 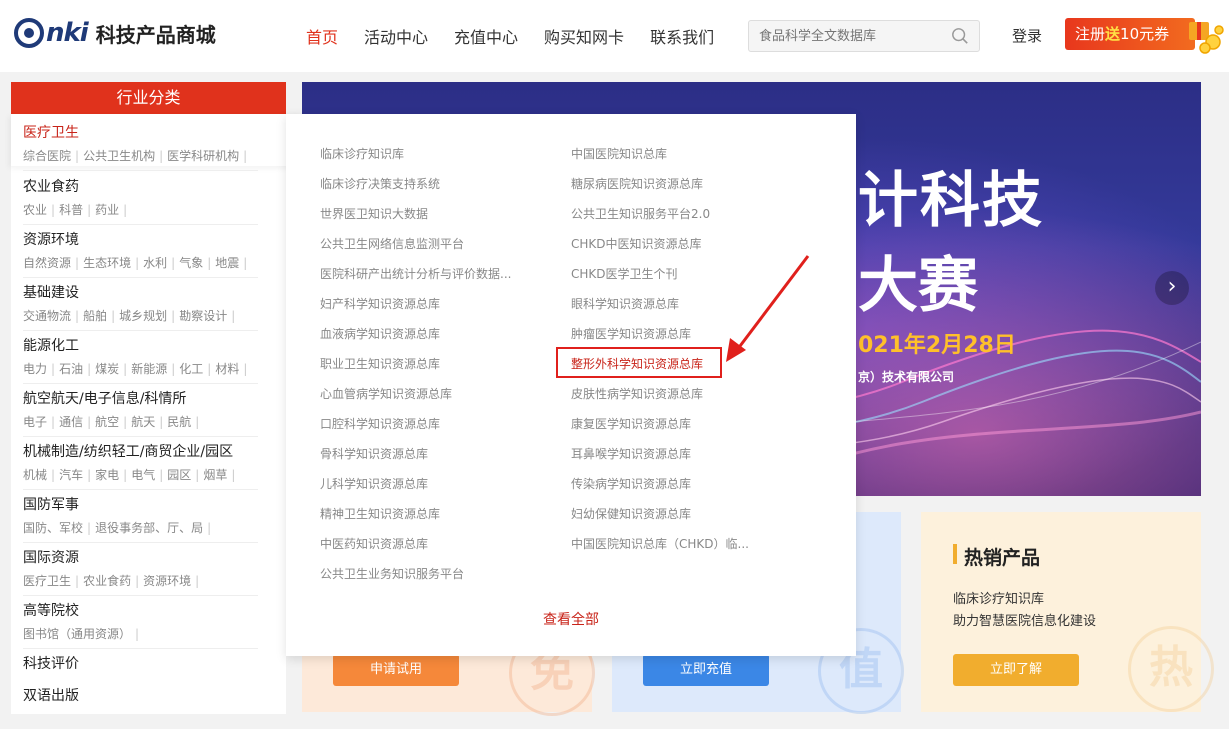 I want to click on resource-link: 骨科学知识资源总库, so click(x=374, y=453).